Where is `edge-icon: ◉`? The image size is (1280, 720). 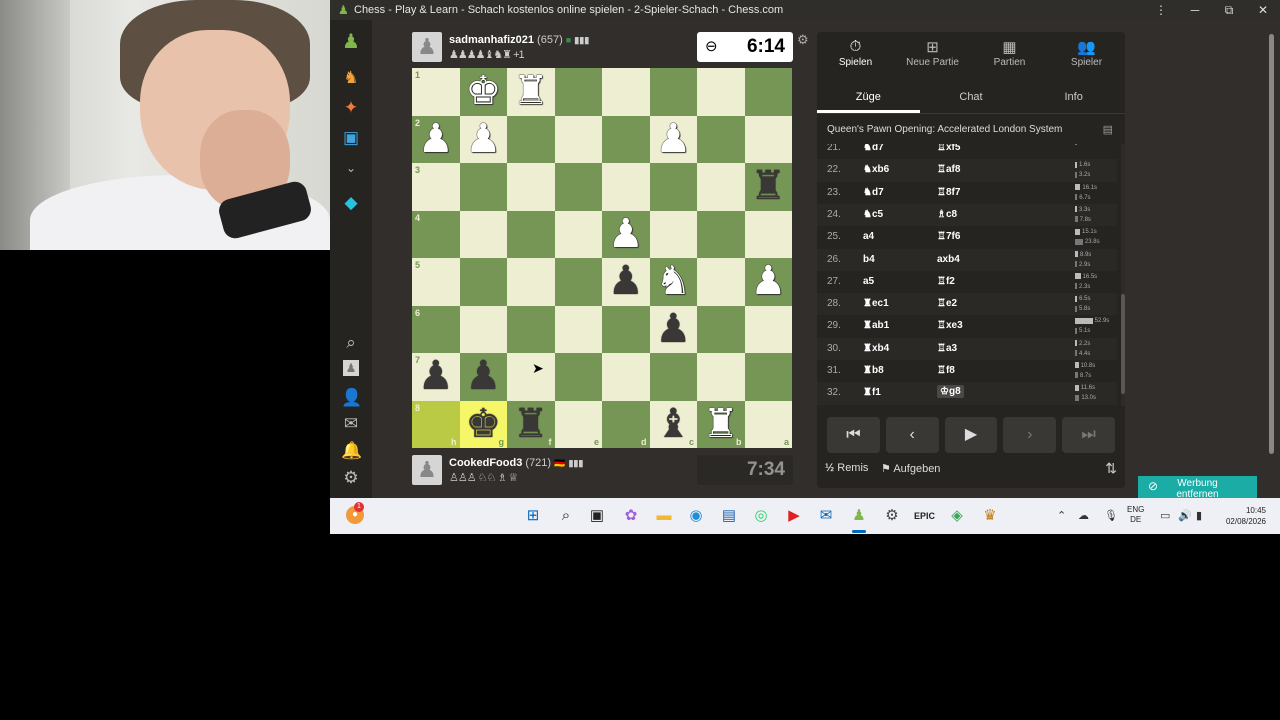
edge-icon: ◉ is located at coordinates (696, 516).